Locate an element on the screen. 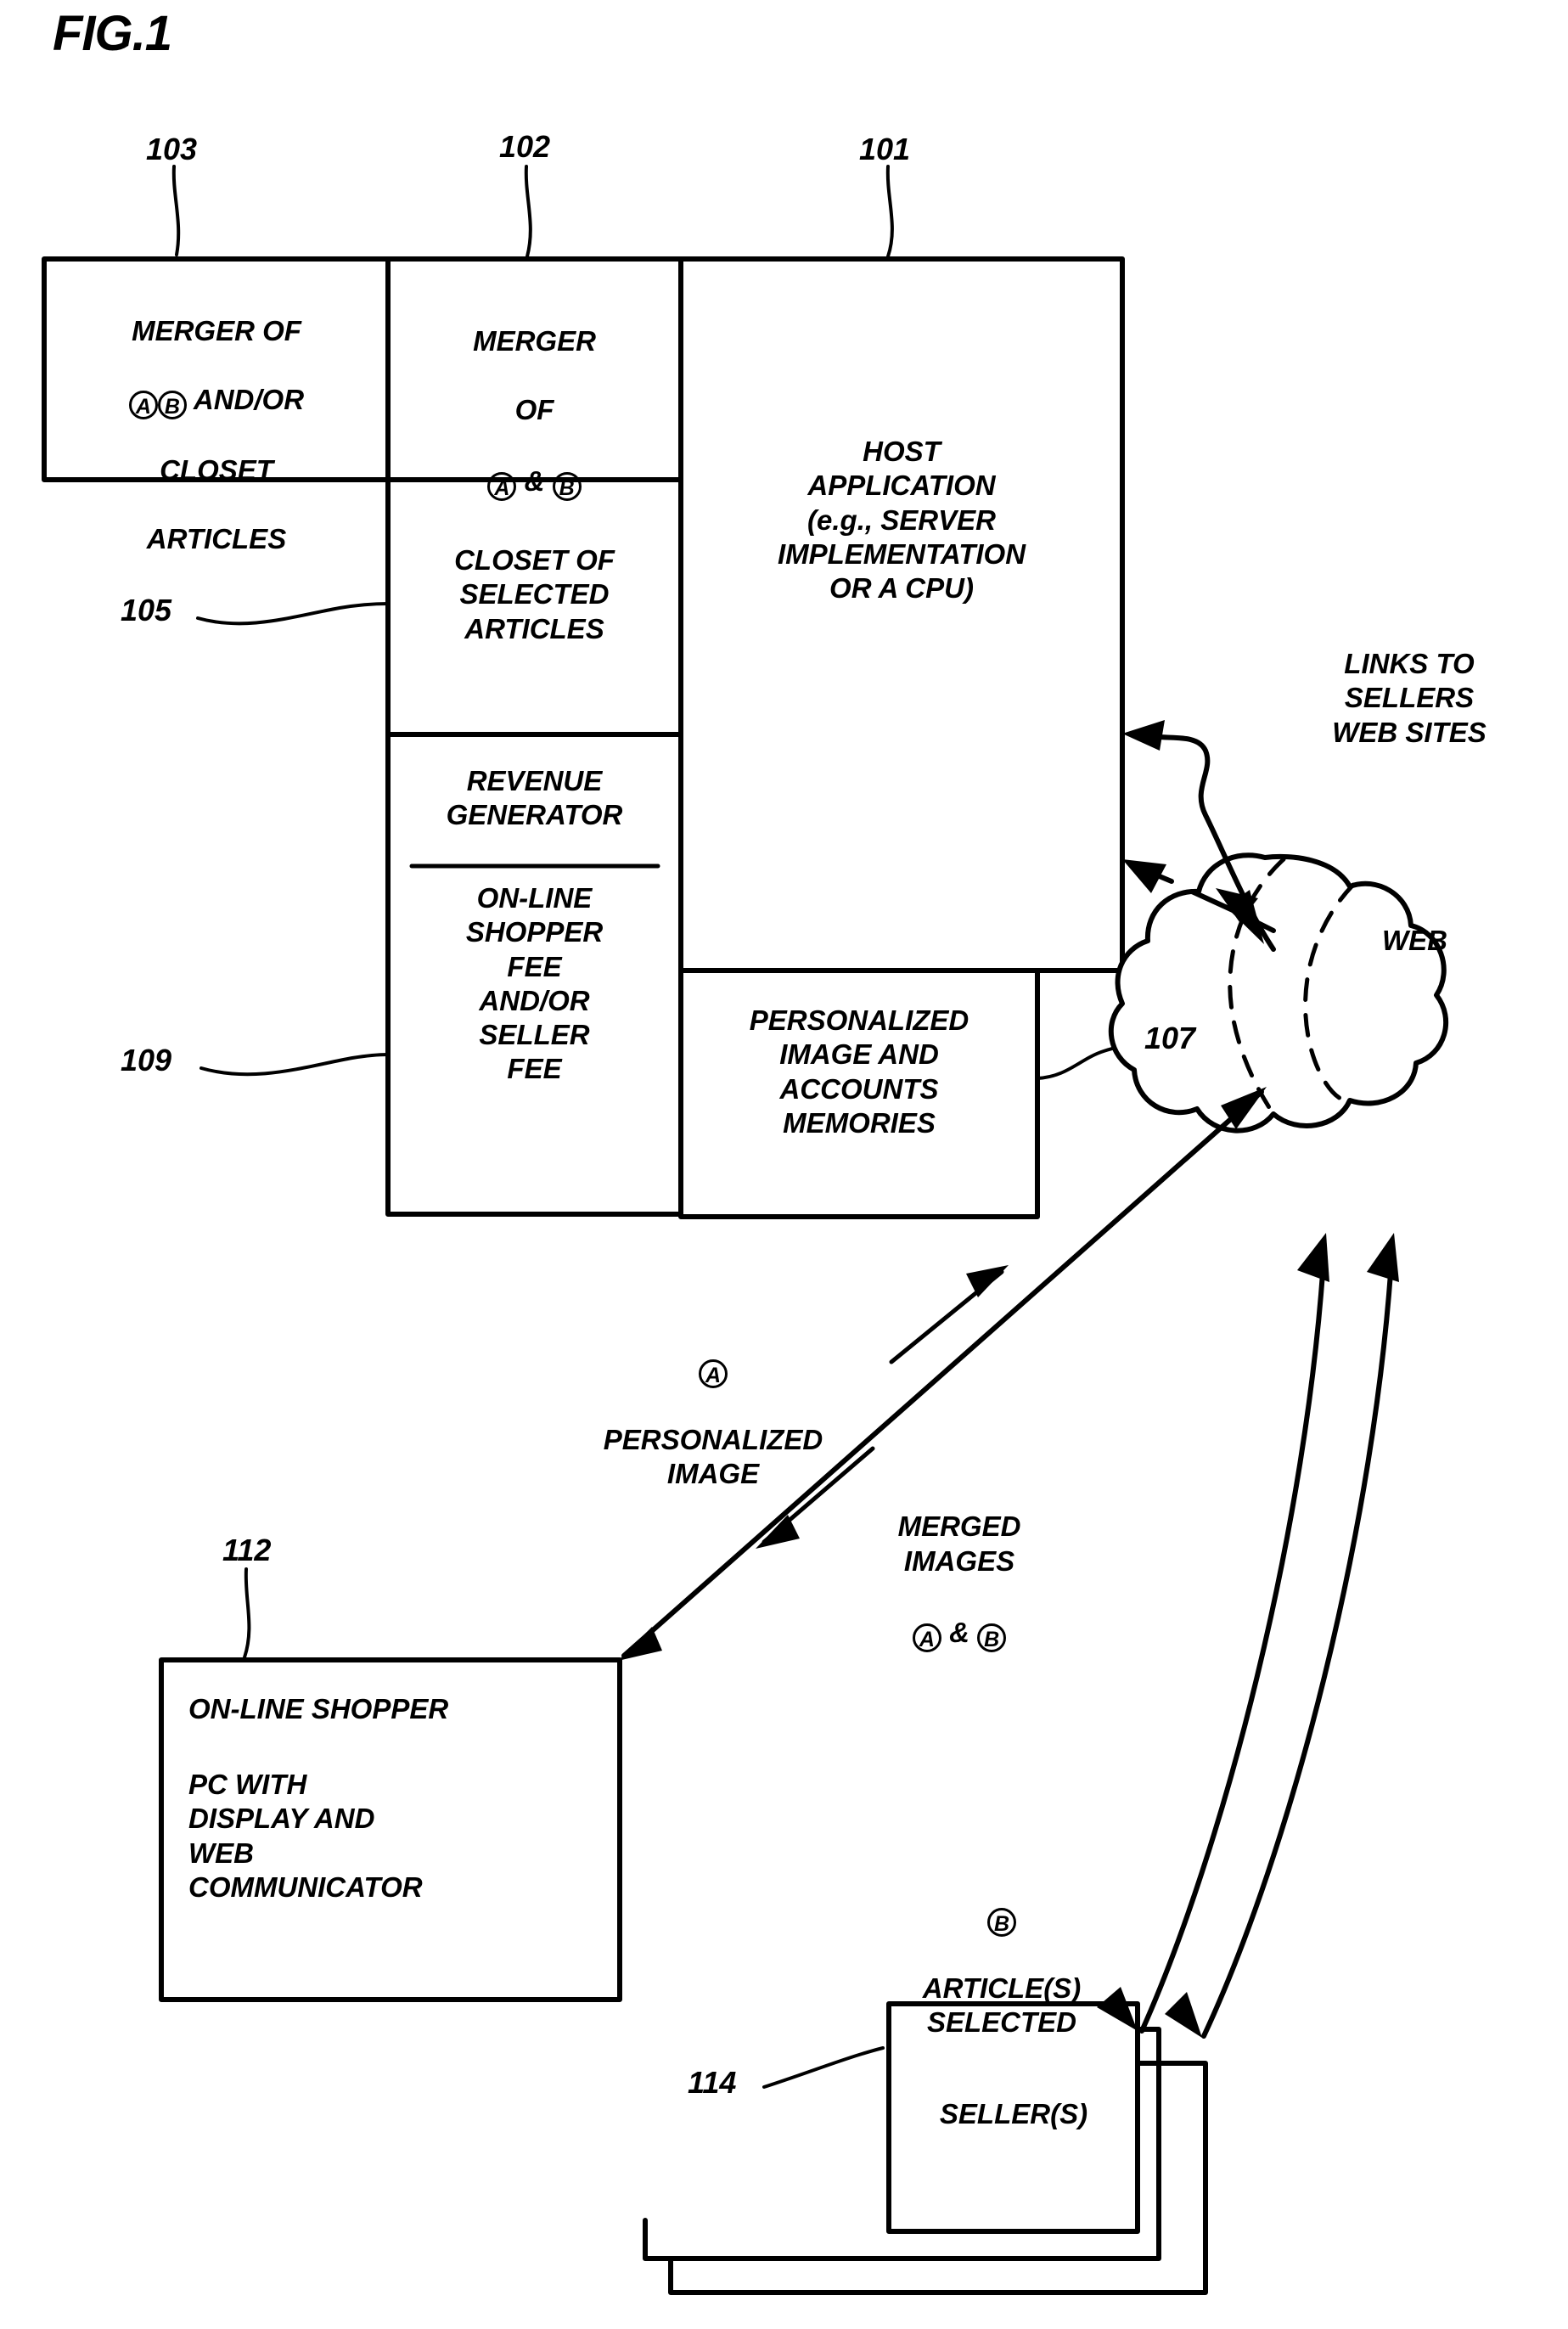  refnum-101: 101 is located at coordinates (885, 149).